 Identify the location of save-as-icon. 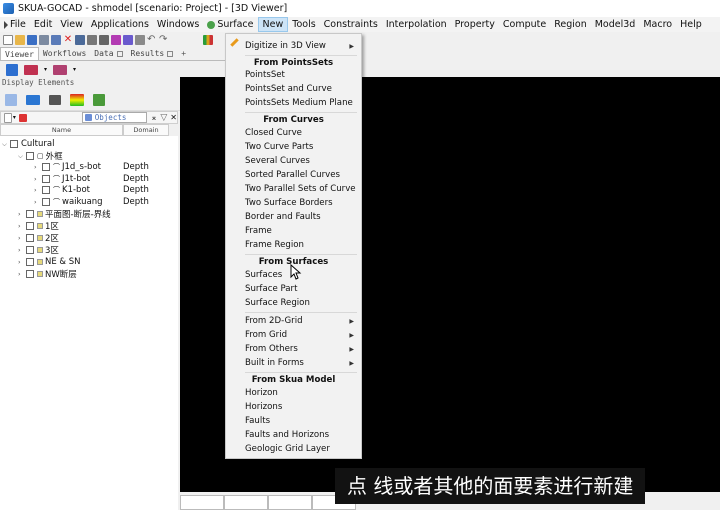
(44, 39).